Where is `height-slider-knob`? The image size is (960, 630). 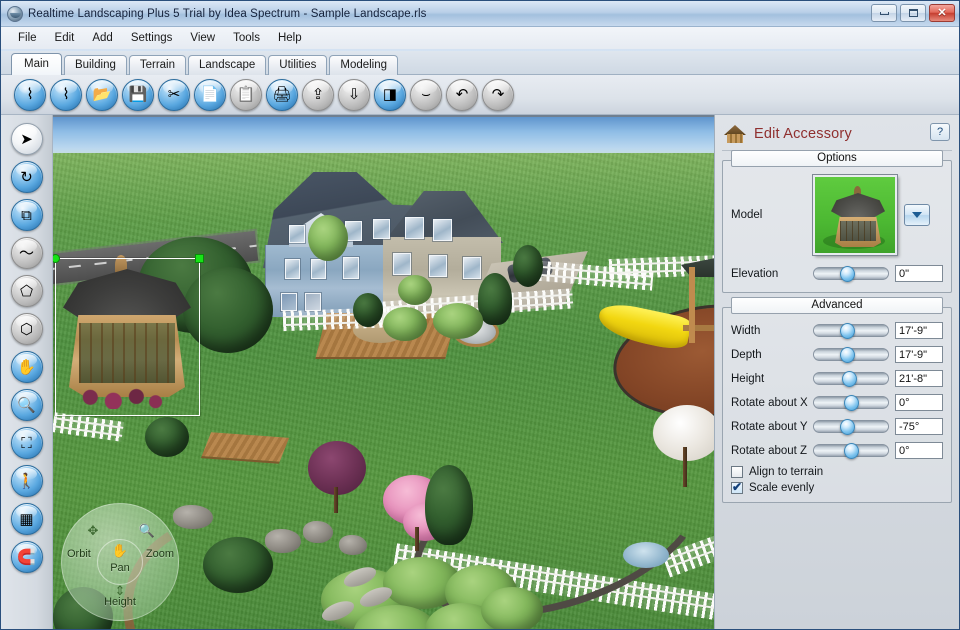
height-slider-knob is located at coordinates (849, 379).